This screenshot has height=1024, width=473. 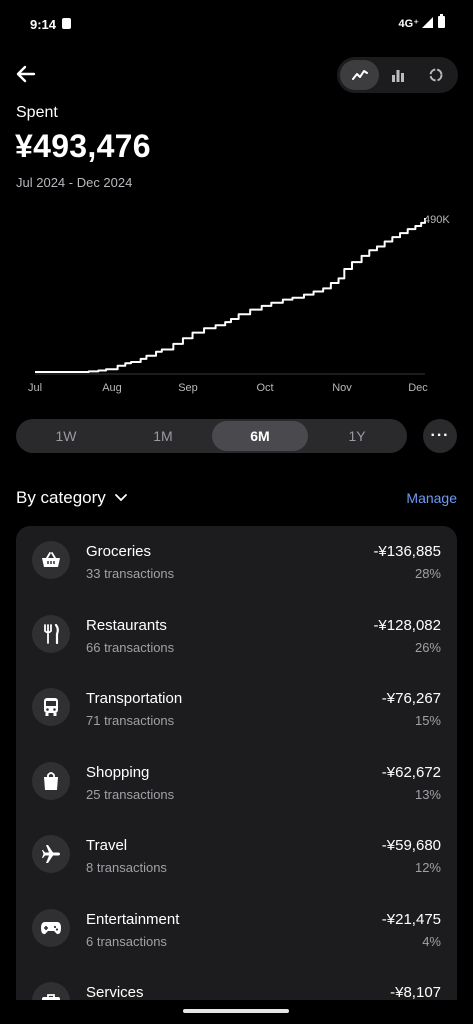 What do you see at coordinates (51, 707) in the screenshot?
I see `bus-icon` at bounding box center [51, 707].